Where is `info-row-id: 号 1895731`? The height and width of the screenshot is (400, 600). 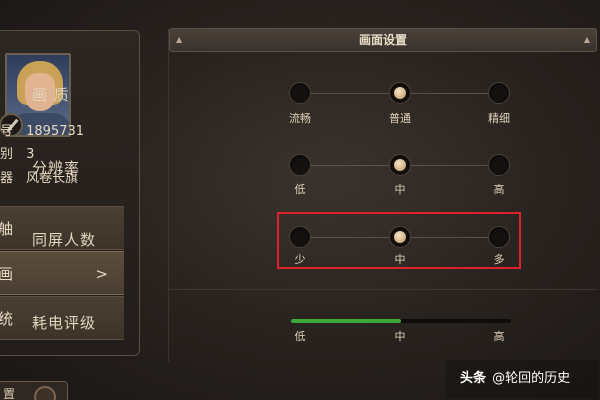 info-row-id: 号 1895731 is located at coordinates (42, 129).